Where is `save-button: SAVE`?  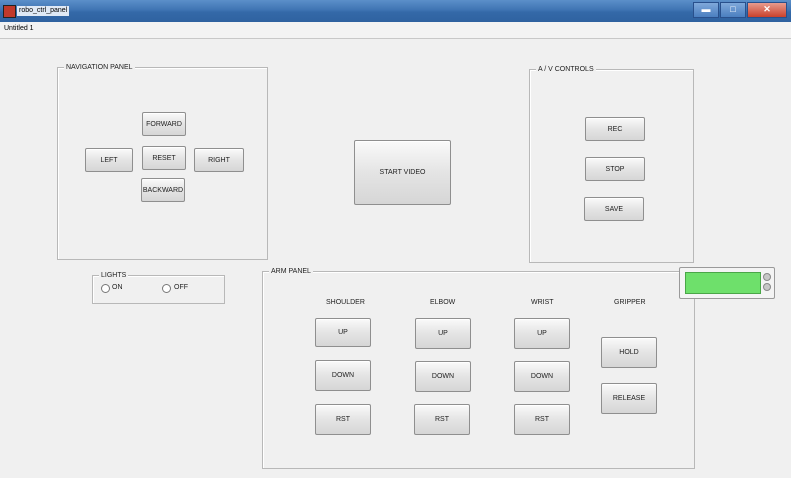 save-button: SAVE is located at coordinates (614, 209).